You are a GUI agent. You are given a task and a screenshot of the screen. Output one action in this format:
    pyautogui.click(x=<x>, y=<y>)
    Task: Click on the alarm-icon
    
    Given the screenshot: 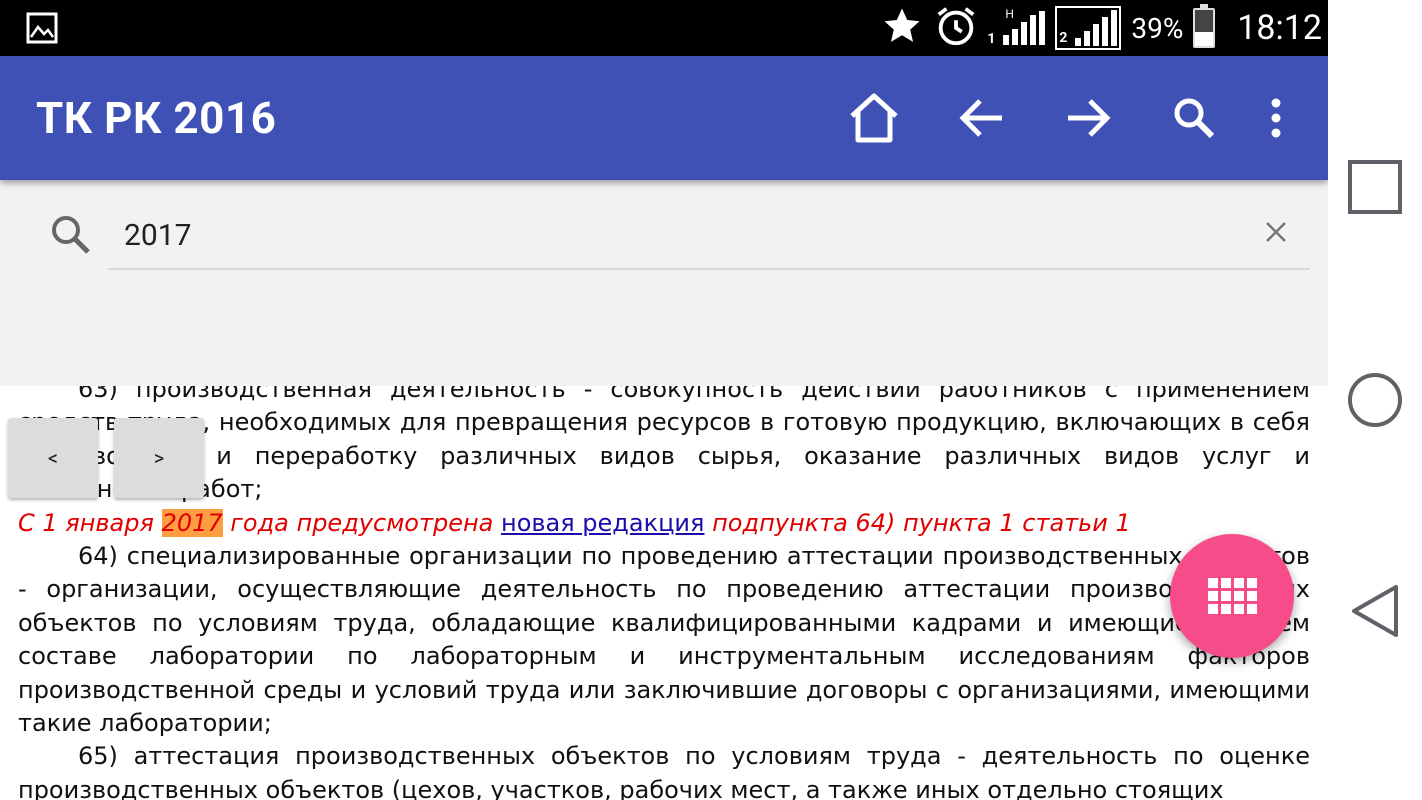 What is the action you would take?
    pyautogui.click(x=956, y=28)
    